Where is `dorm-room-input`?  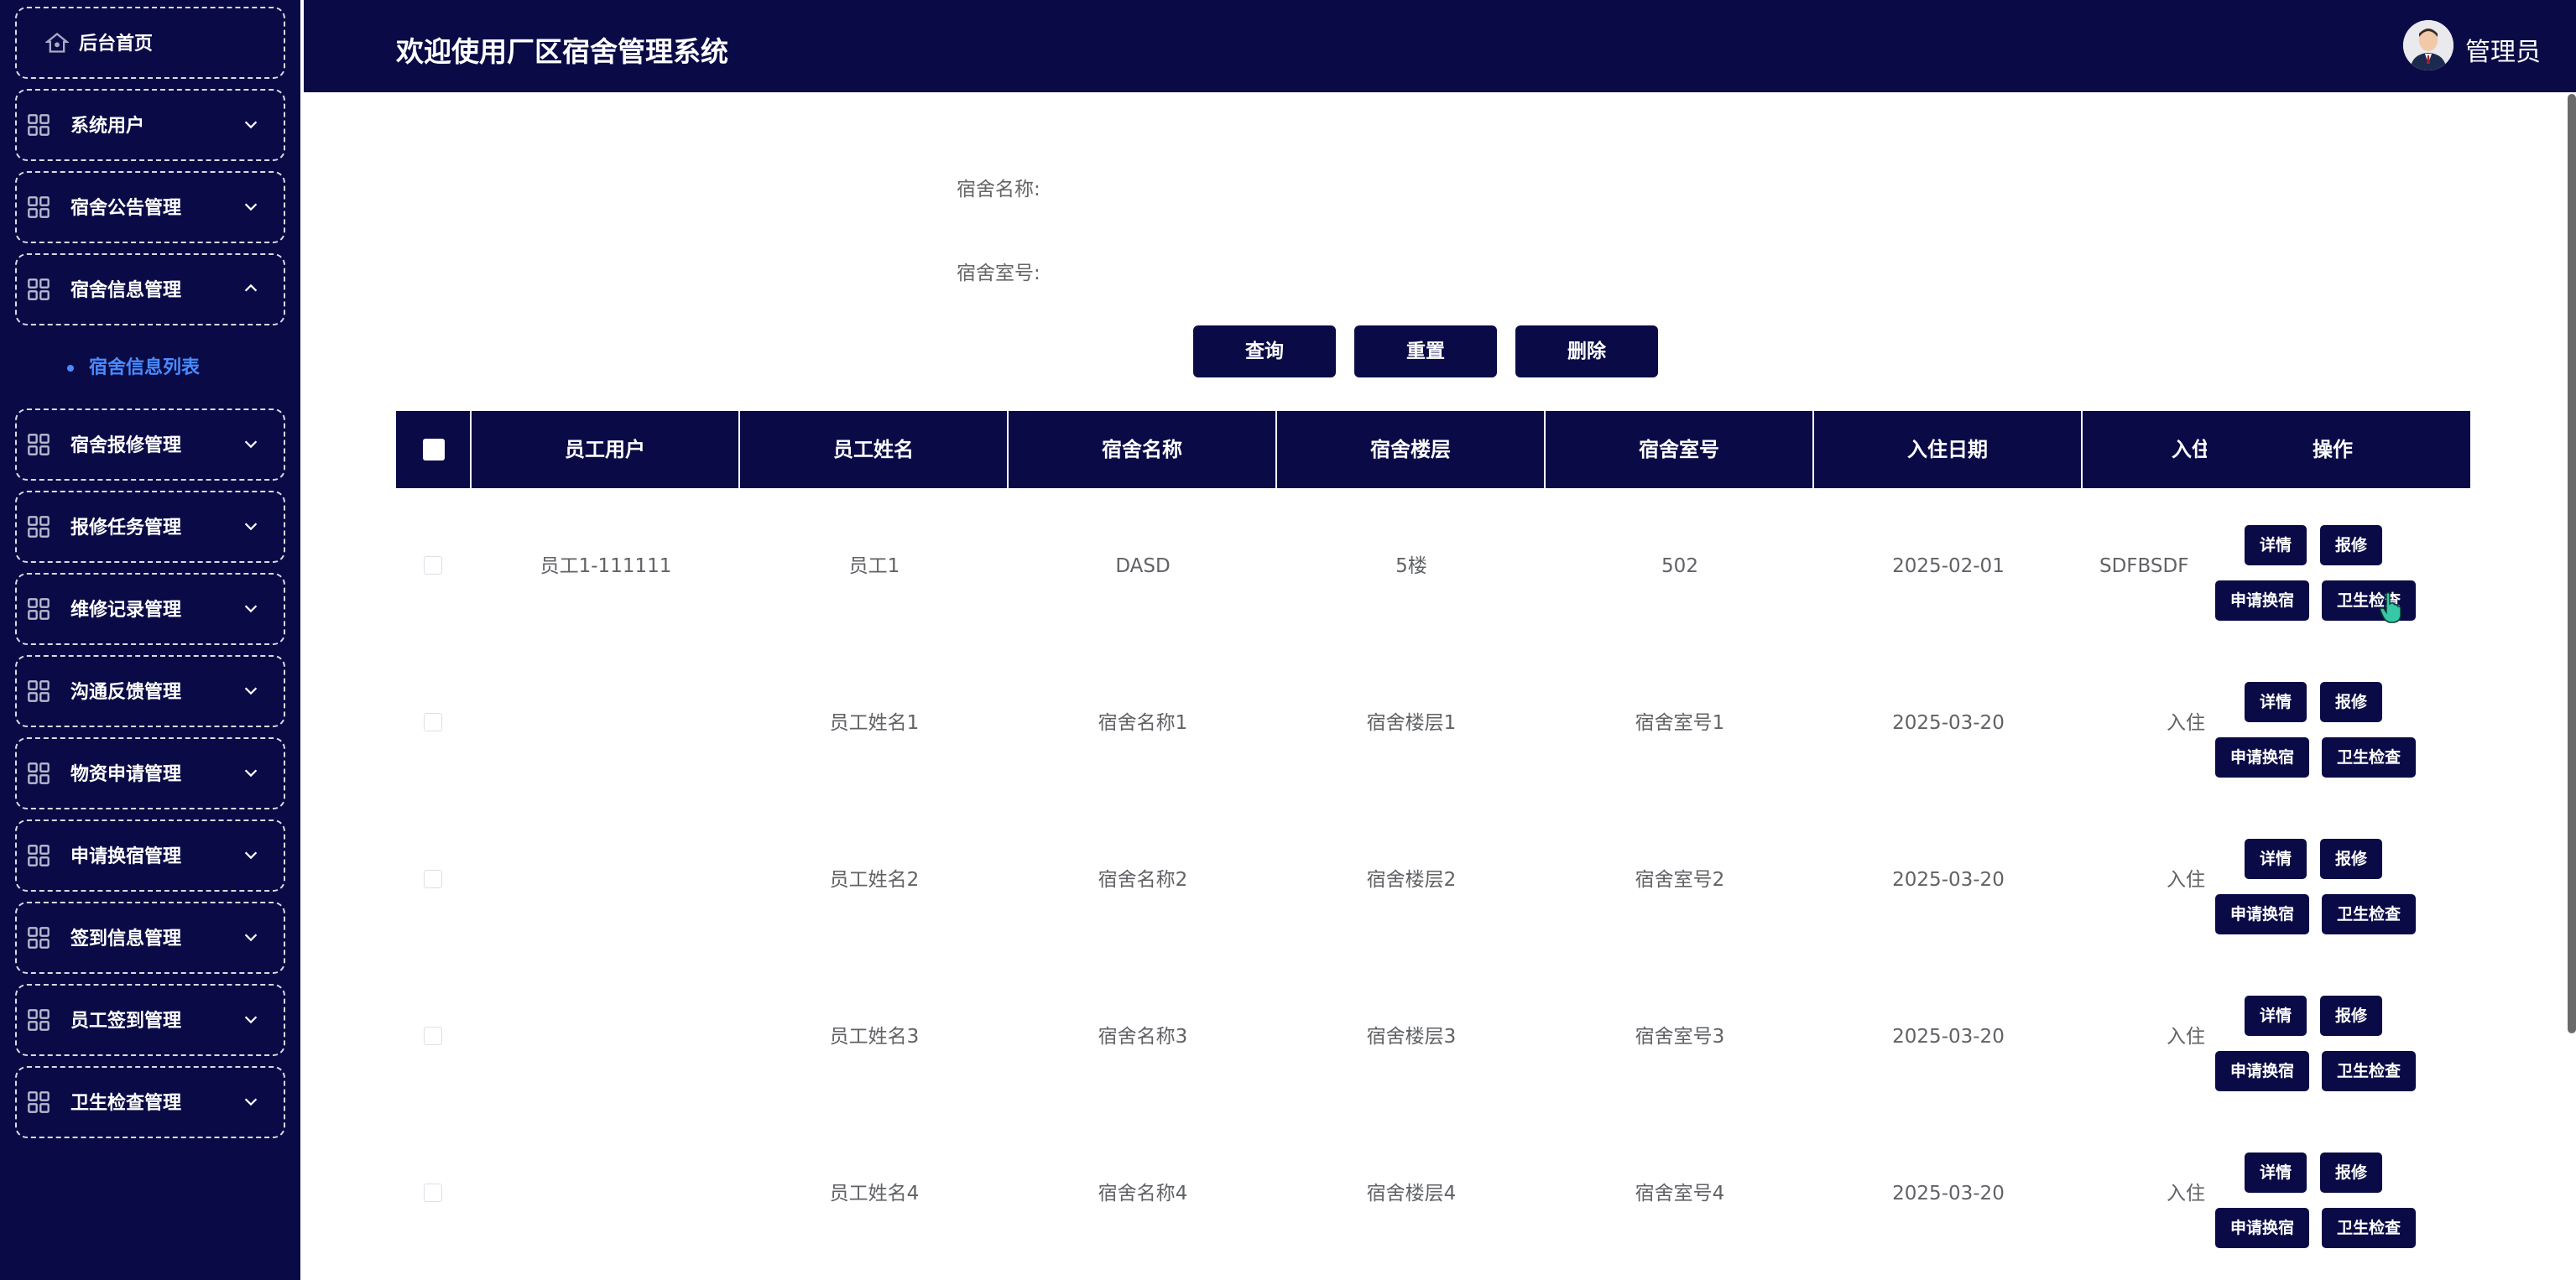
dorm-room-input is located at coordinates (1288, 267).